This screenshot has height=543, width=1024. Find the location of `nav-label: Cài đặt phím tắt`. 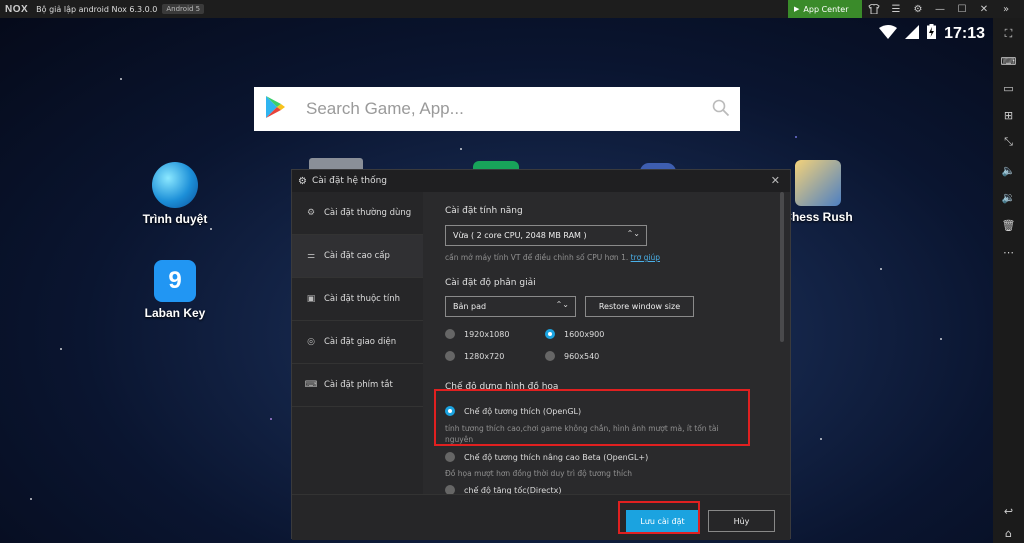

nav-label: Cài đặt phím tắt is located at coordinates (358, 385).